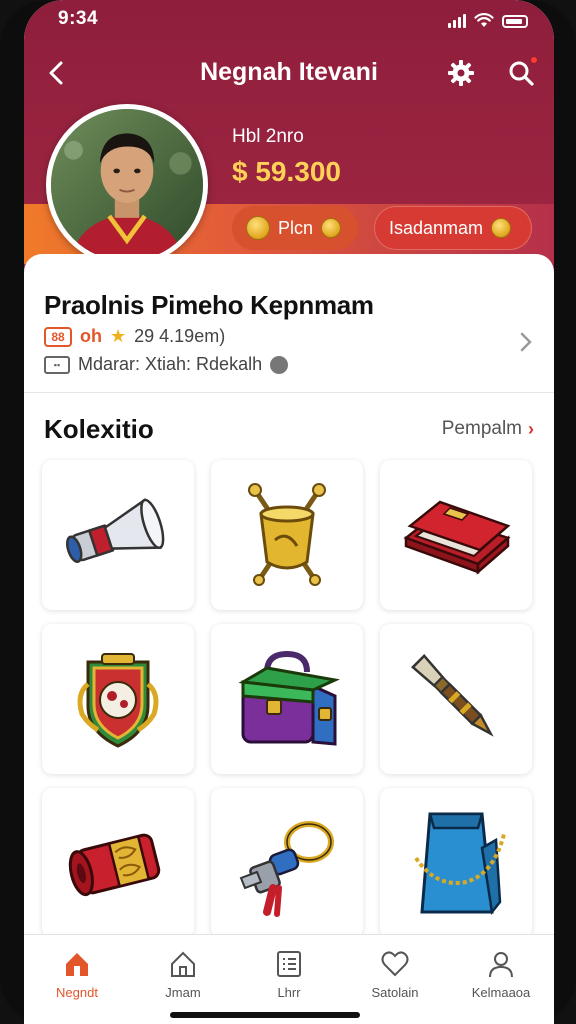 The image size is (576, 1024). What do you see at coordinates (91, 336) in the screenshot?
I see `level-text: oh` at bounding box center [91, 336].